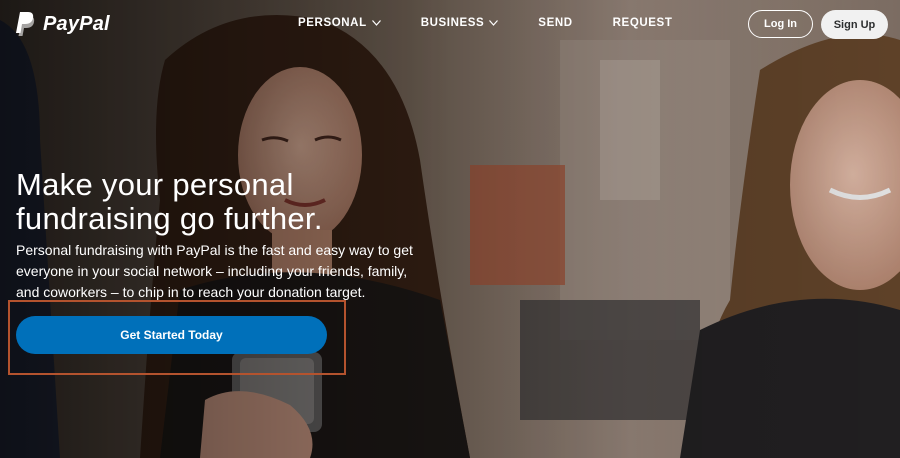 Image resolution: width=900 pixels, height=458 pixels. I want to click on nav-item-request: REQUEST, so click(643, 23).